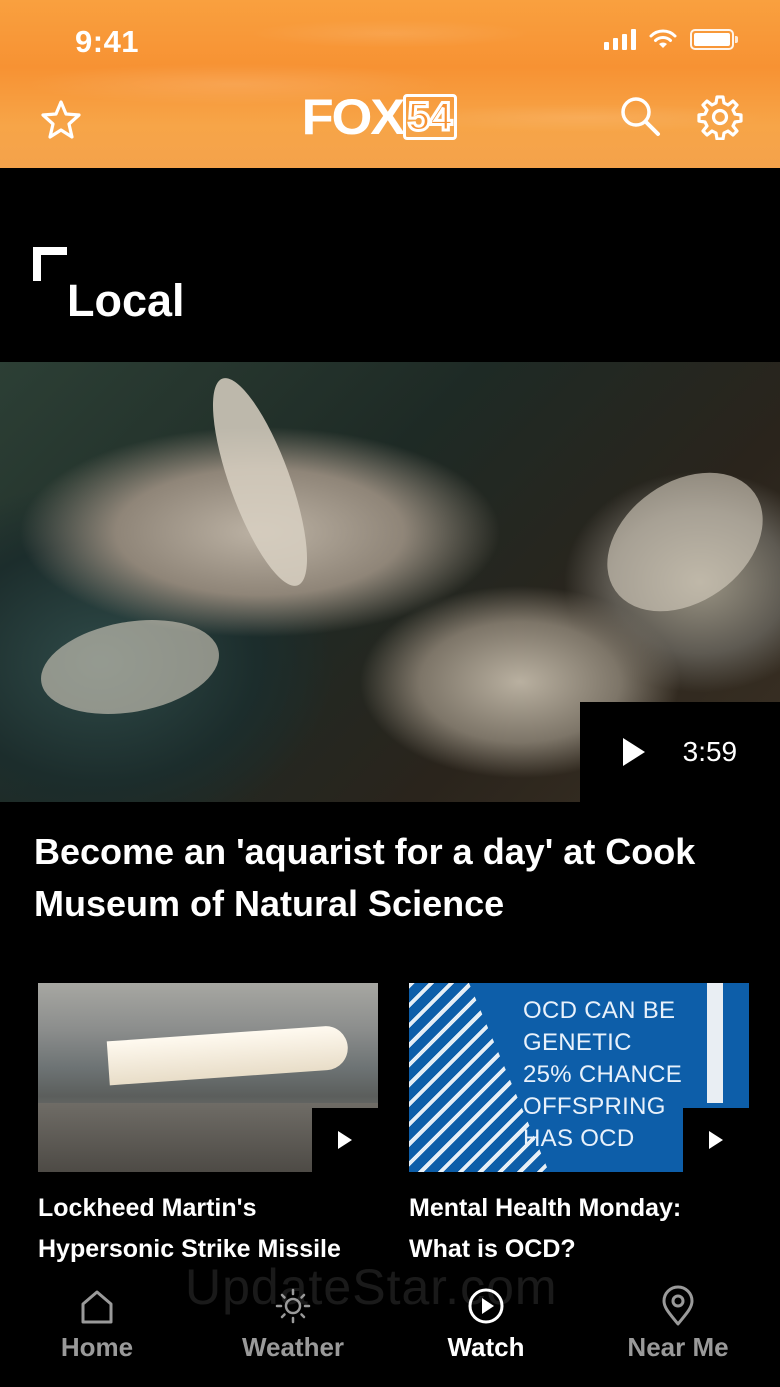  Describe the element at coordinates (680, 752) in the screenshot. I see `hero-play-button: 3:59` at that location.